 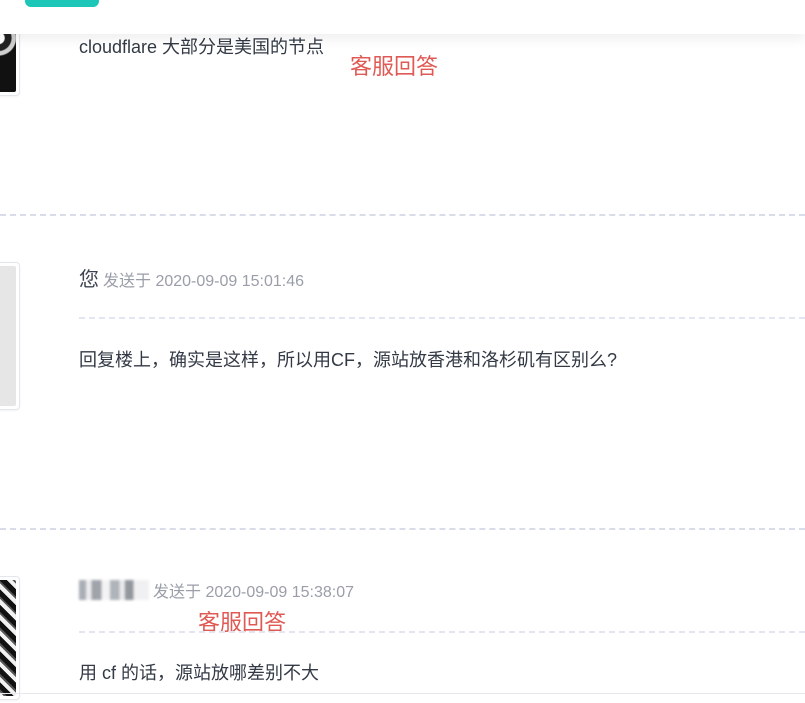 What do you see at coordinates (199, 673) in the screenshot?
I see `message-body: 用 cf 的话，源站放哪差别不大` at bounding box center [199, 673].